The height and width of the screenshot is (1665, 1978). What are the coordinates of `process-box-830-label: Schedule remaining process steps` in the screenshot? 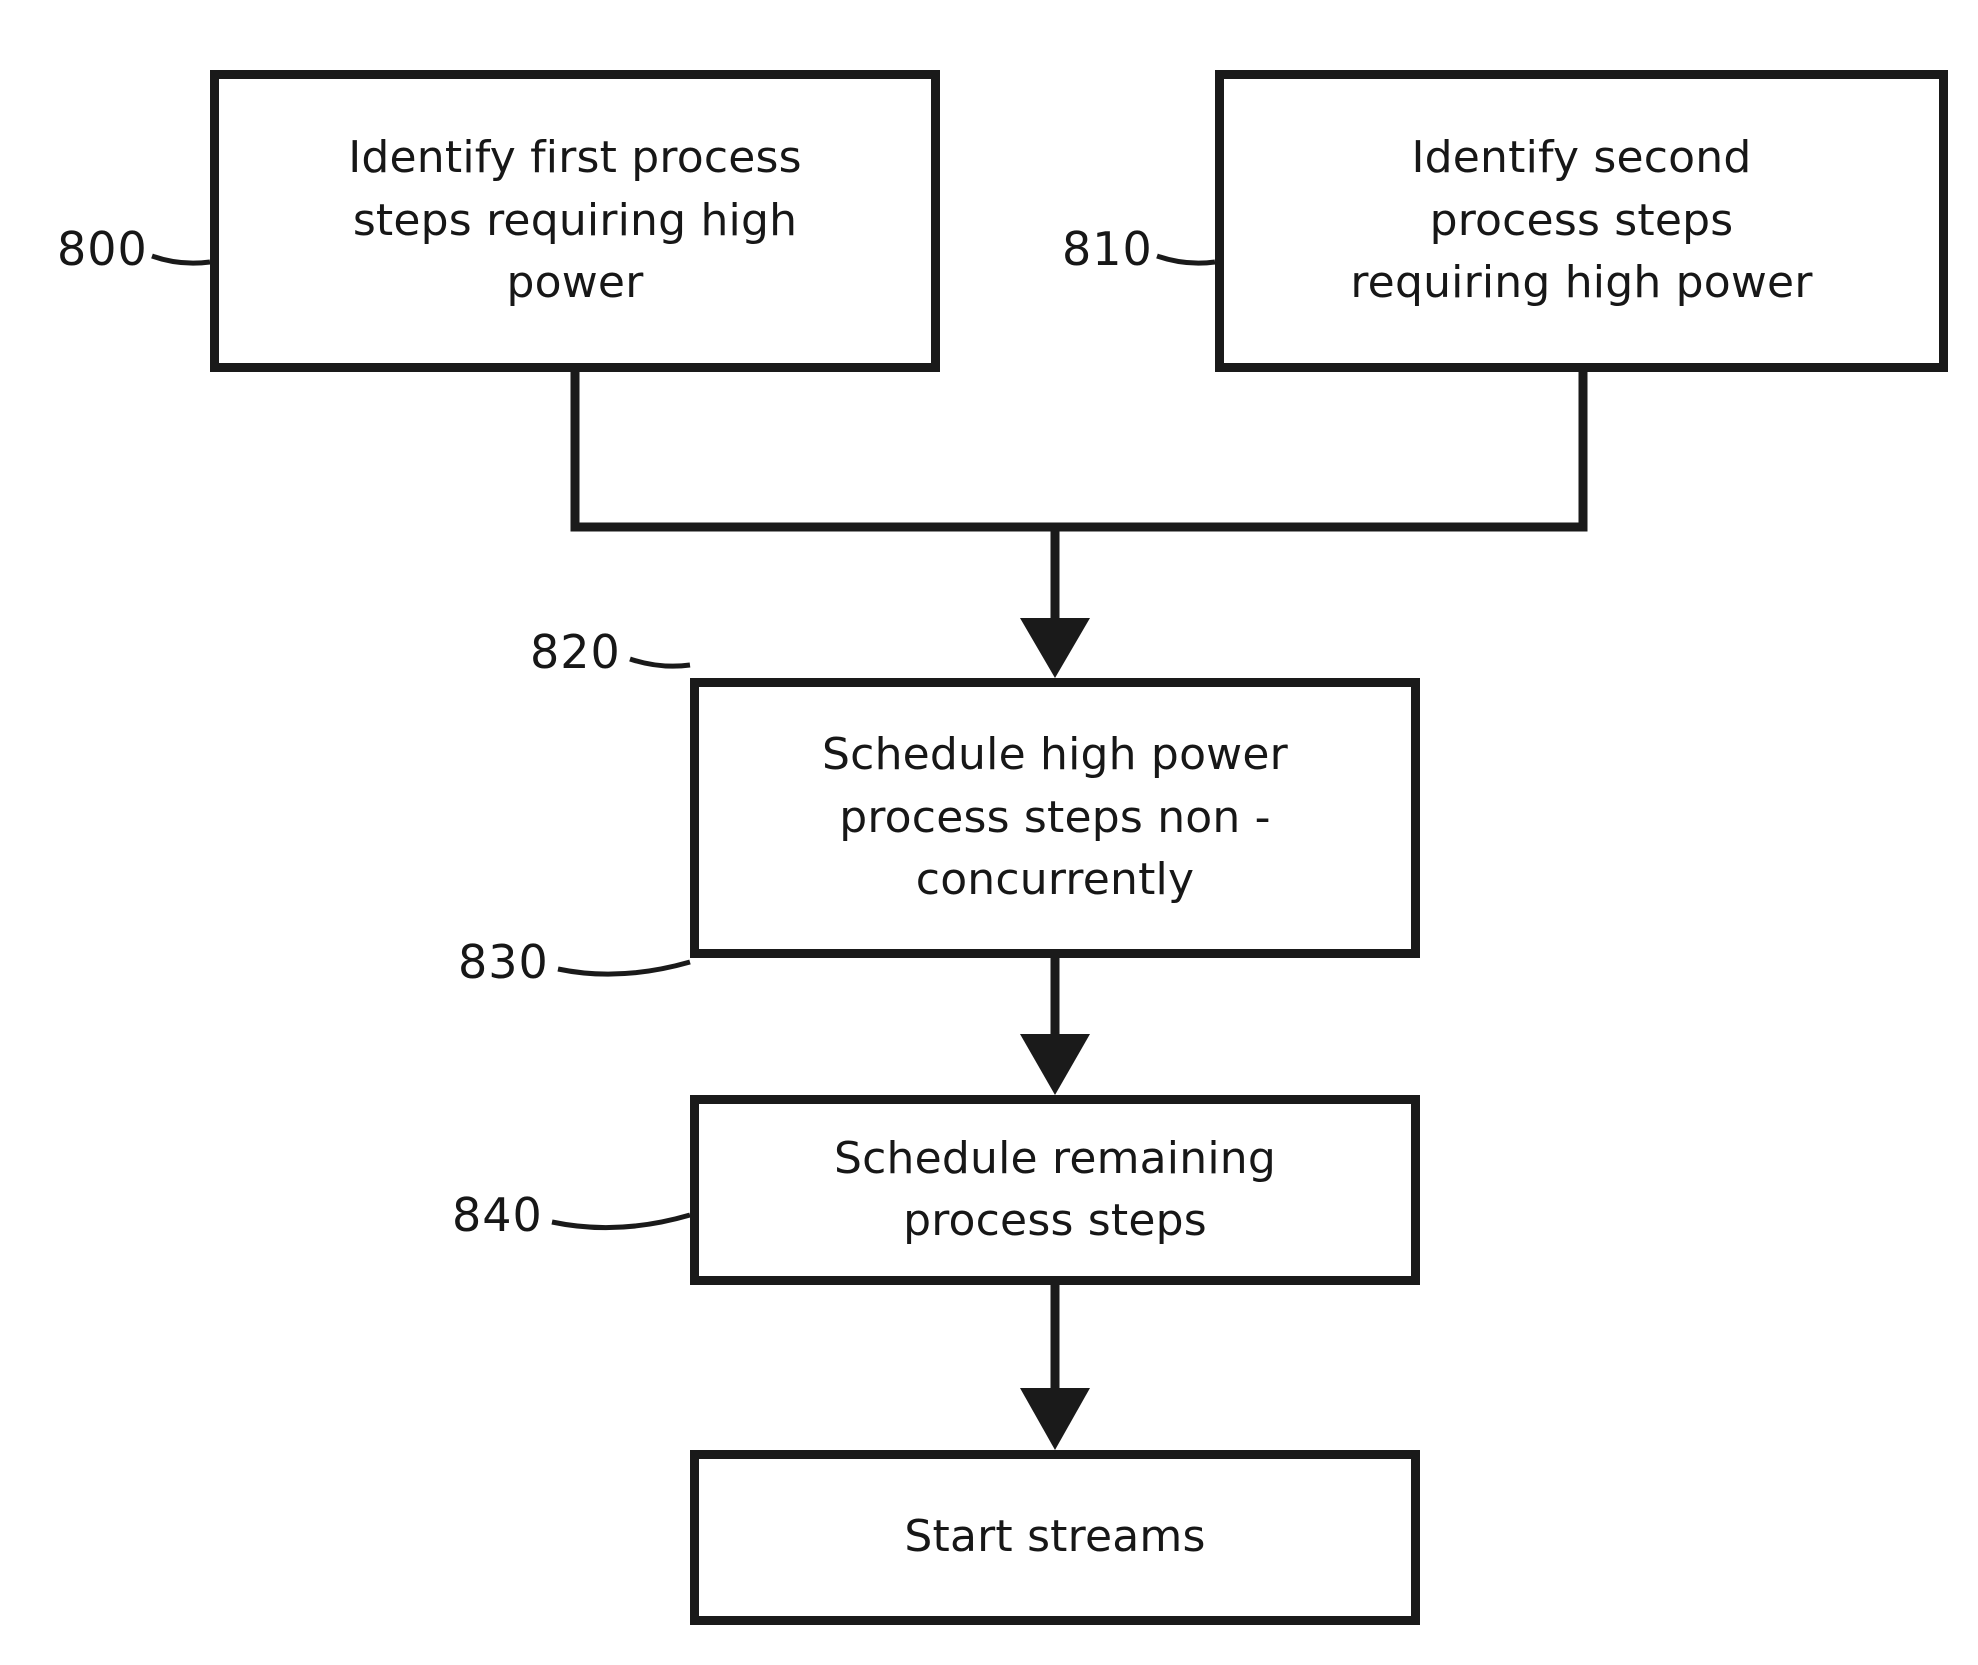 It's located at (1055, 1189).